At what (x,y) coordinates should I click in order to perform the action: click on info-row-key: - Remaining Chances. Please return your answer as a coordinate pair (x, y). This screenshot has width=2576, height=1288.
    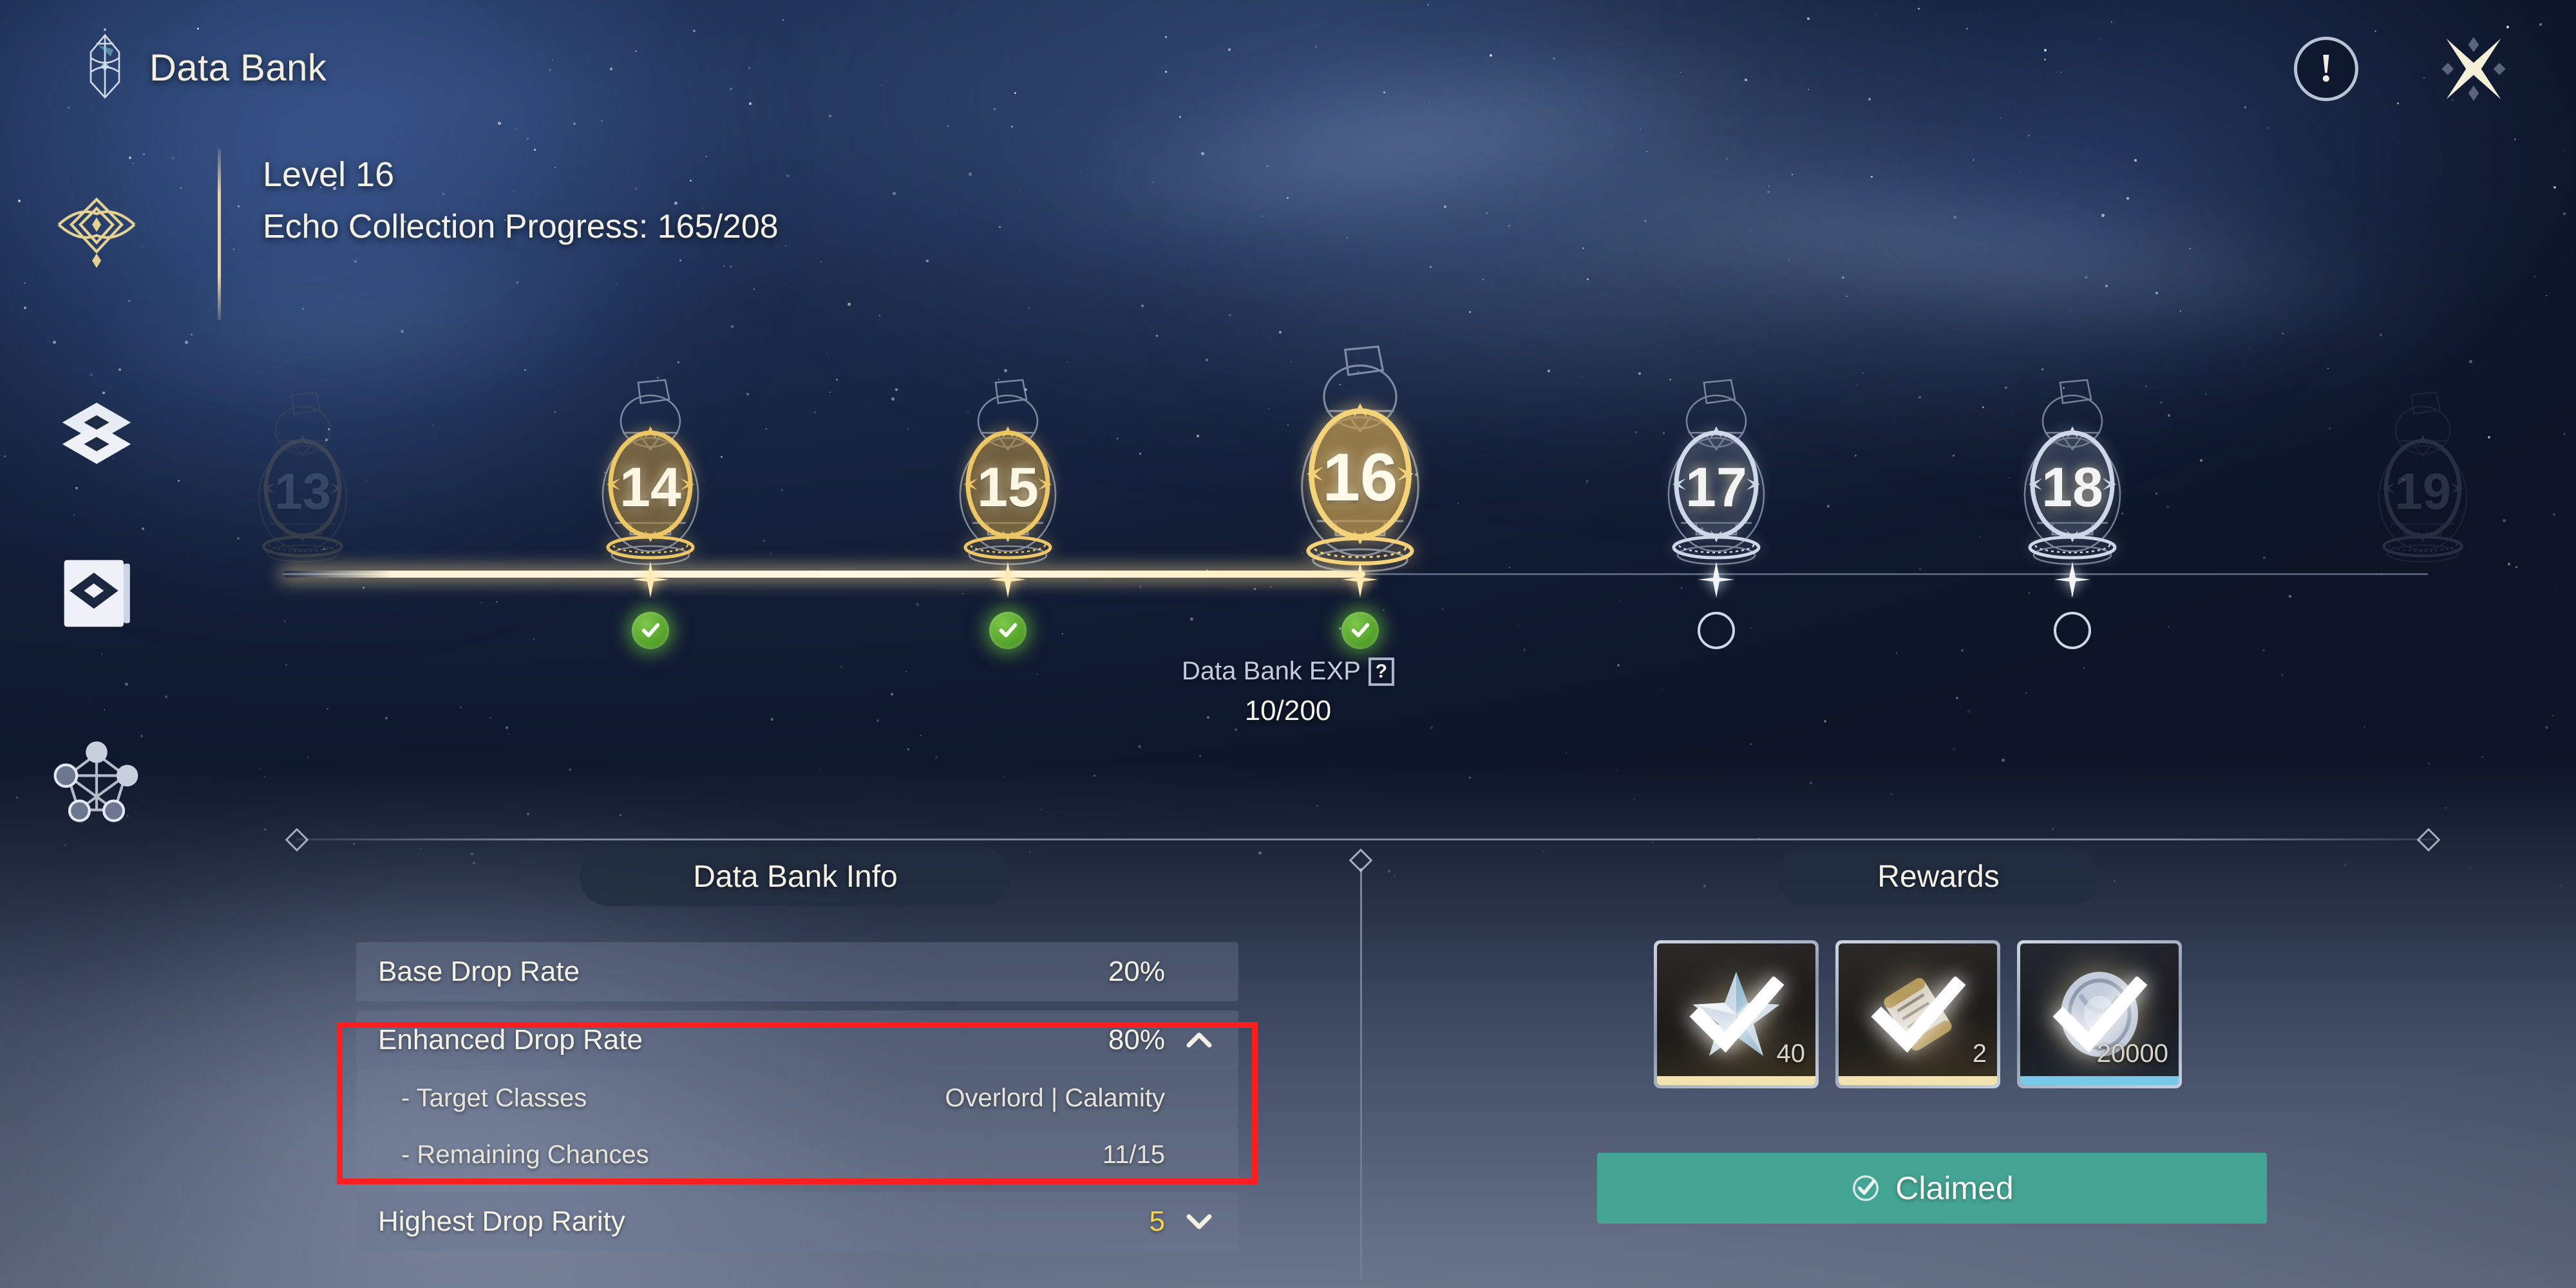
    Looking at the image, I should click on (525, 1155).